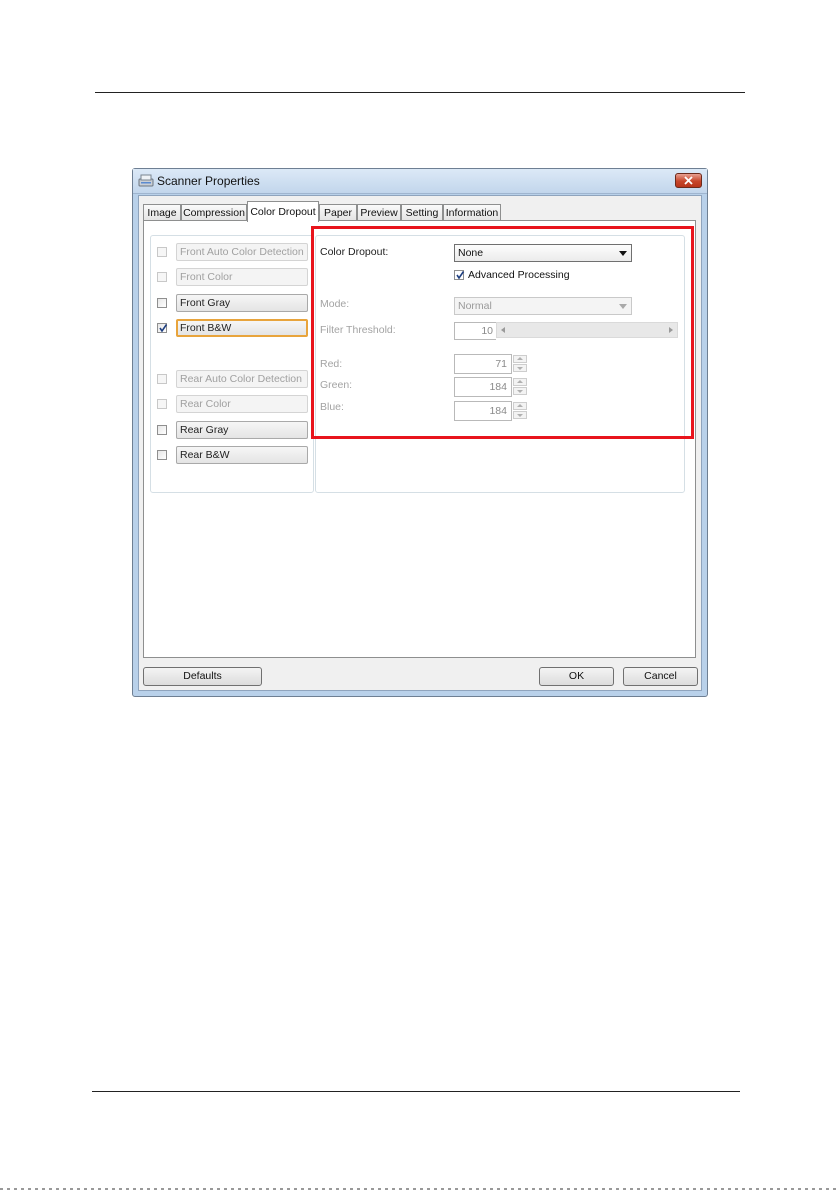 Image resolution: width=840 pixels, height=1192 pixels. What do you see at coordinates (162, 303) in the screenshot?
I see `front-gray-checkbox` at bounding box center [162, 303].